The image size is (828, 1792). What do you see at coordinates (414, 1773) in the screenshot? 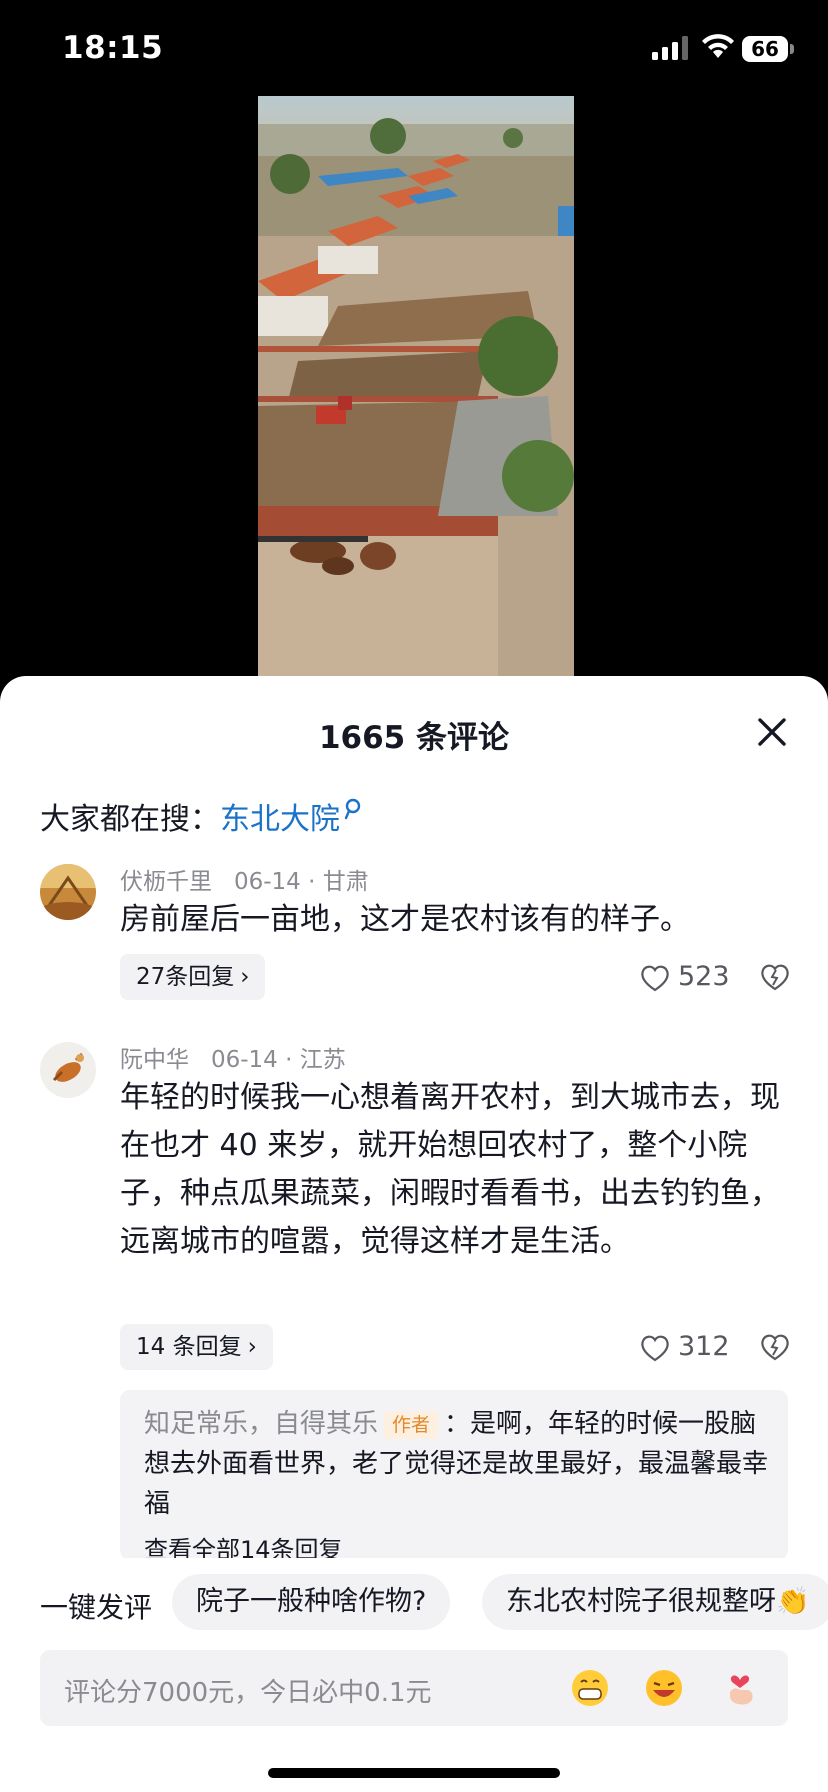
I see `home-indicator` at bounding box center [414, 1773].